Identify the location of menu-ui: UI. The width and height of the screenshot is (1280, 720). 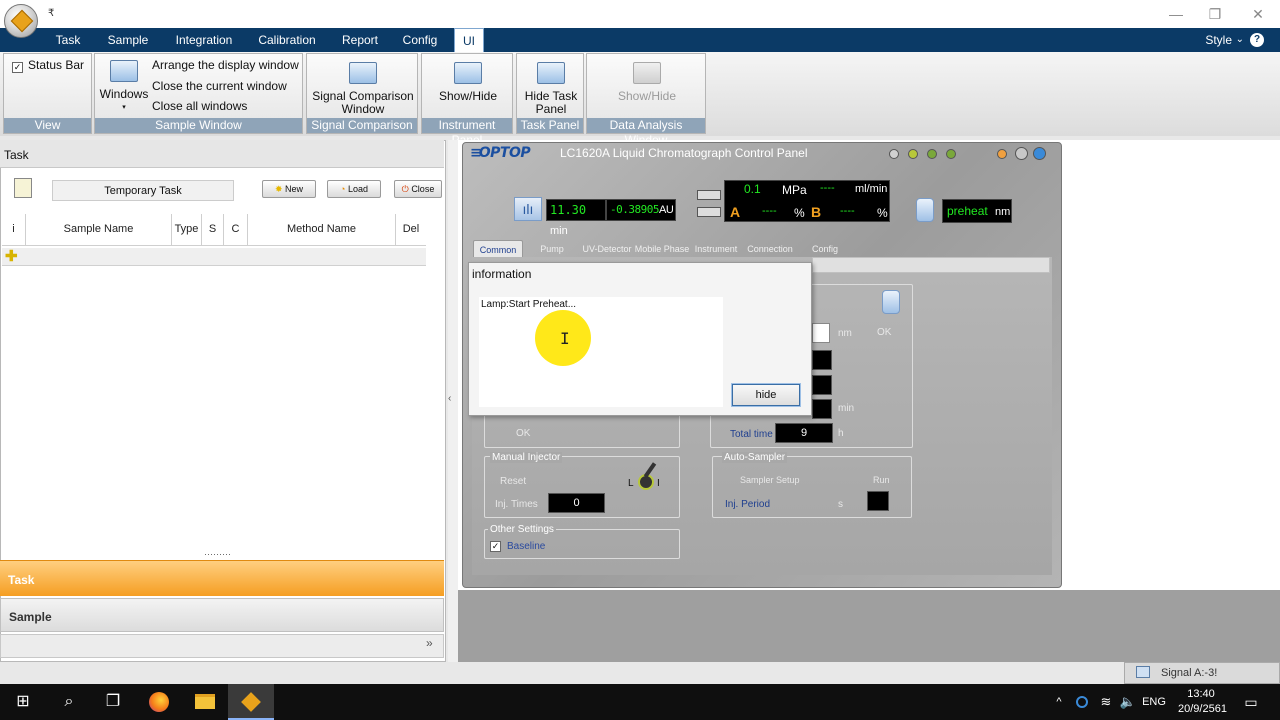
(469, 40).